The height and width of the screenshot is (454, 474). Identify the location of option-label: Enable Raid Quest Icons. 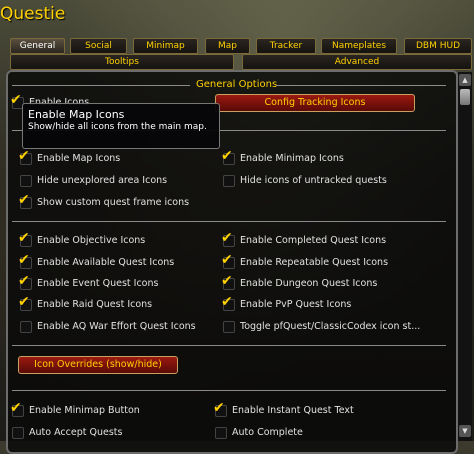
(95, 304).